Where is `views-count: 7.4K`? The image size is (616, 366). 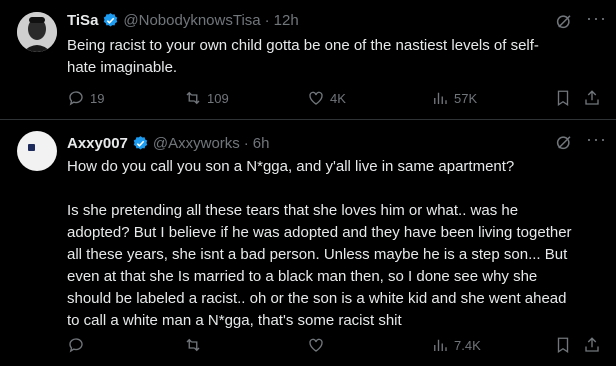
views-count: 7.4K is located at coordinates (467, 345).